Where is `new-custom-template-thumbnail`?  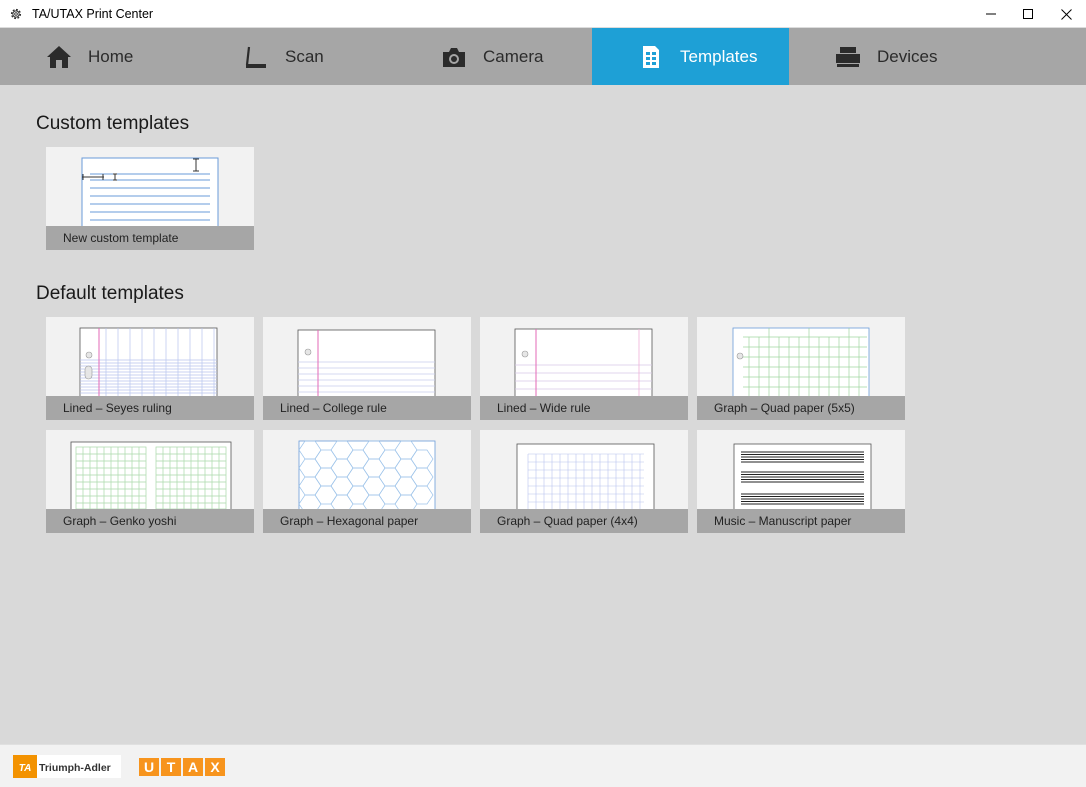
new-custom-template-thumbnail is located at coordinates (150, 191).